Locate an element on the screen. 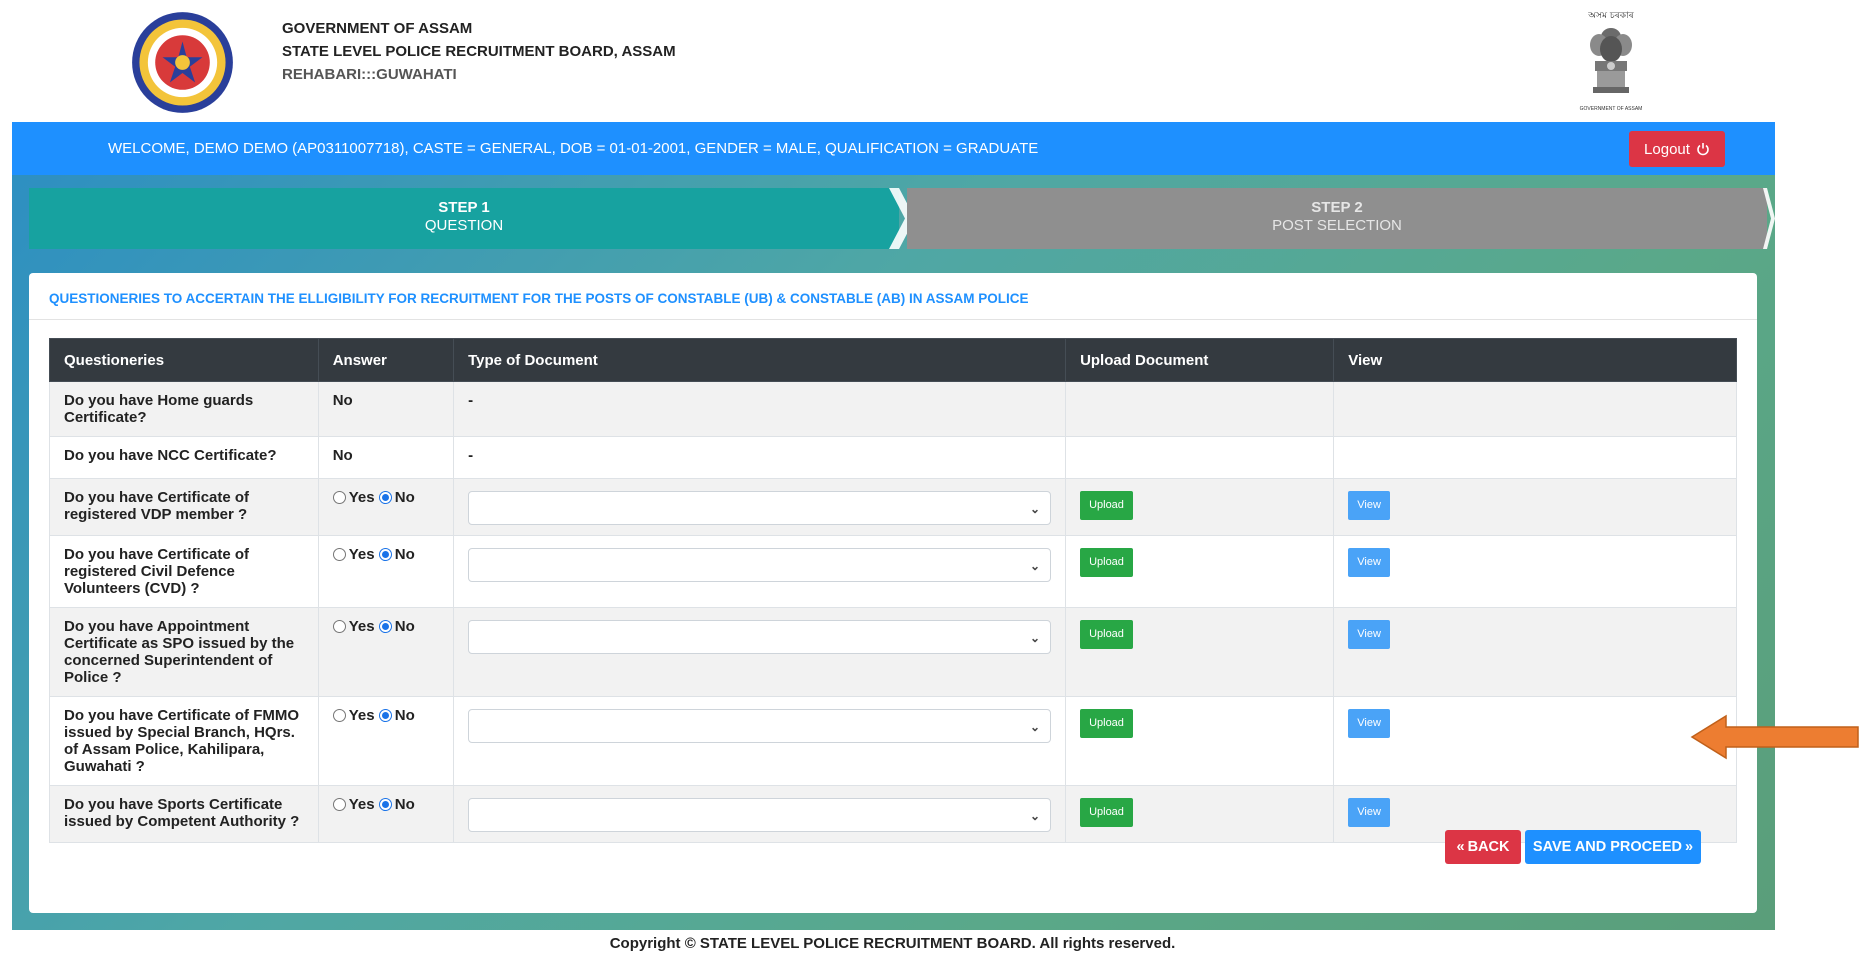 The image size is (1865, 956). table-row: Do you have NCC Certificate? No - is located at coordinates (893, 457).